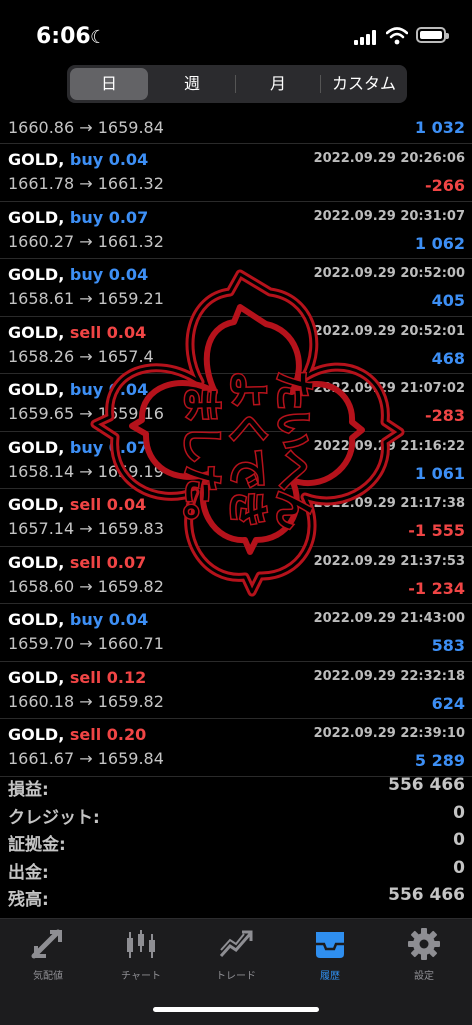 The height and width of the screenshot is (1025, 472). I want to click on tab-label: 気配値, so click(48, 976).